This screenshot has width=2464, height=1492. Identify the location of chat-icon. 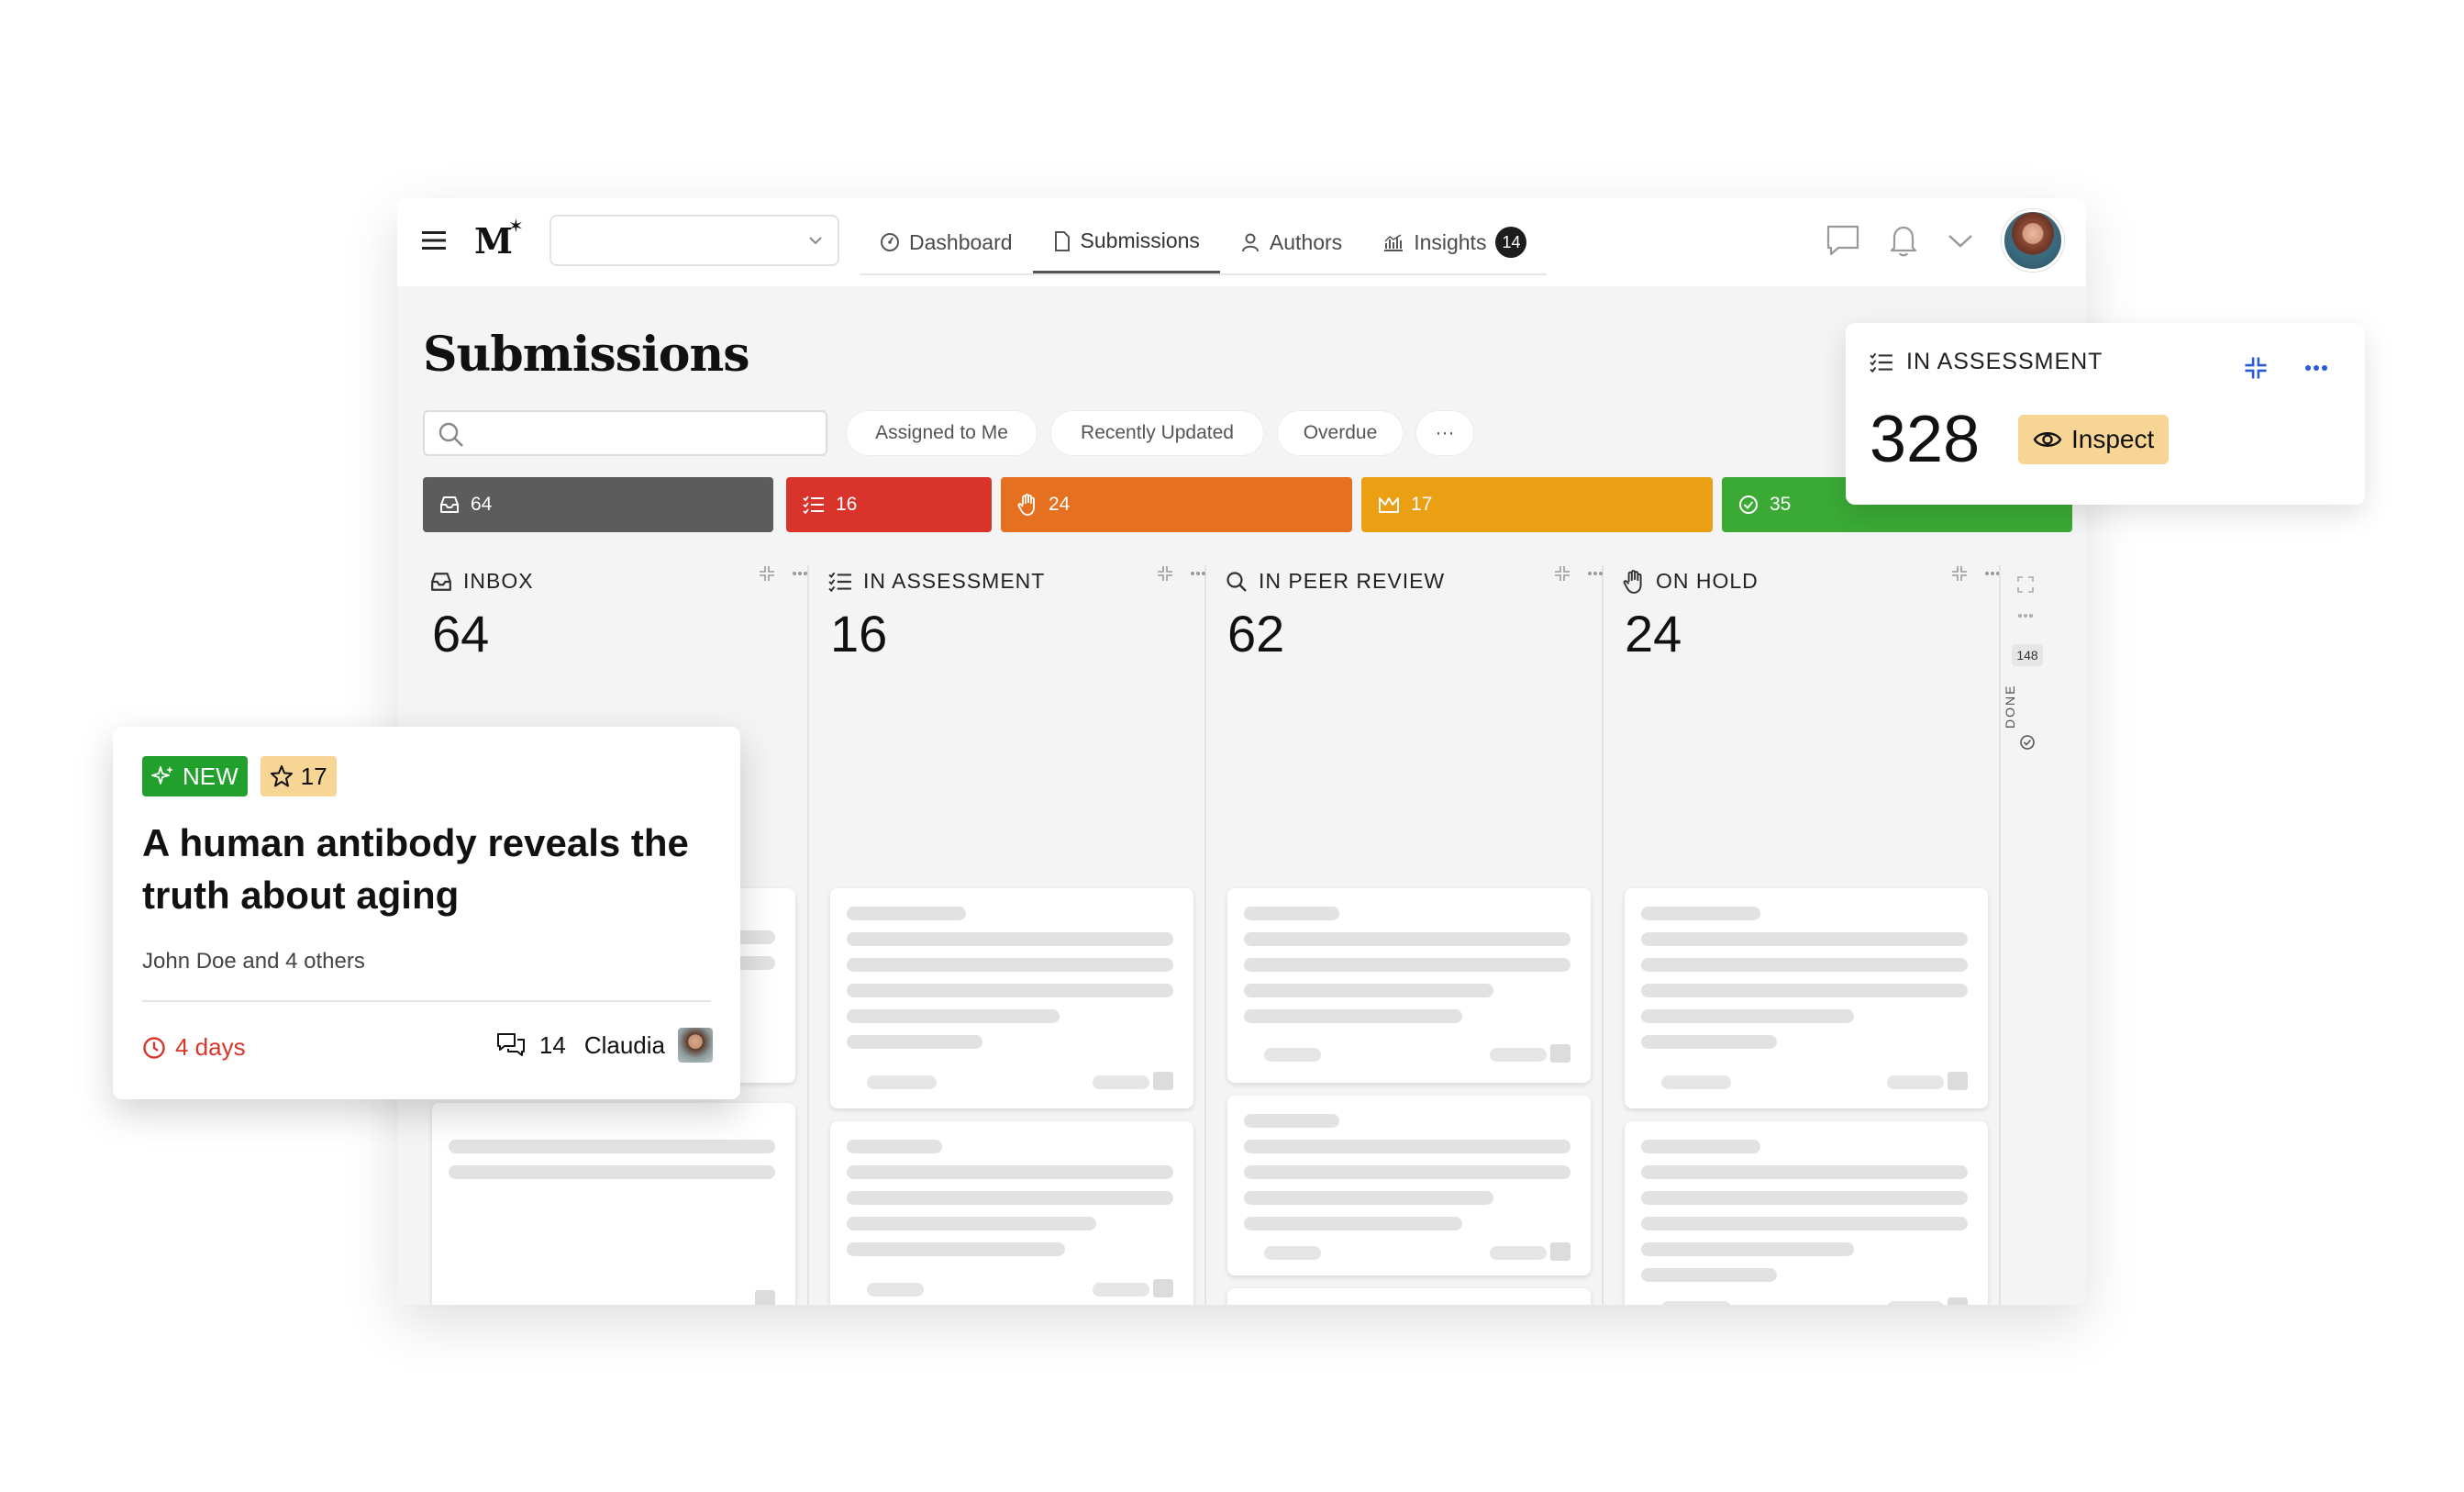
(1843, 240).